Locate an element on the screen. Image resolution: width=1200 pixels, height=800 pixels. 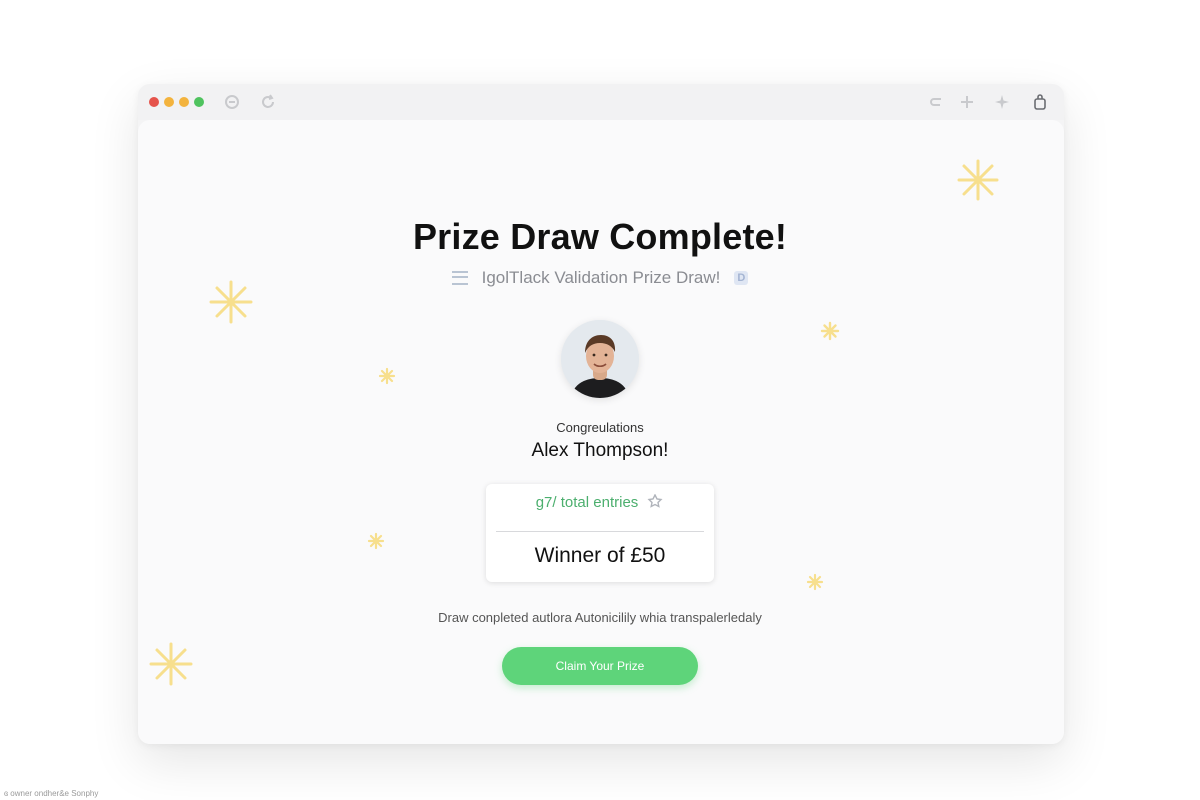
minimize-window-dot is located at coordinates (169, 102).